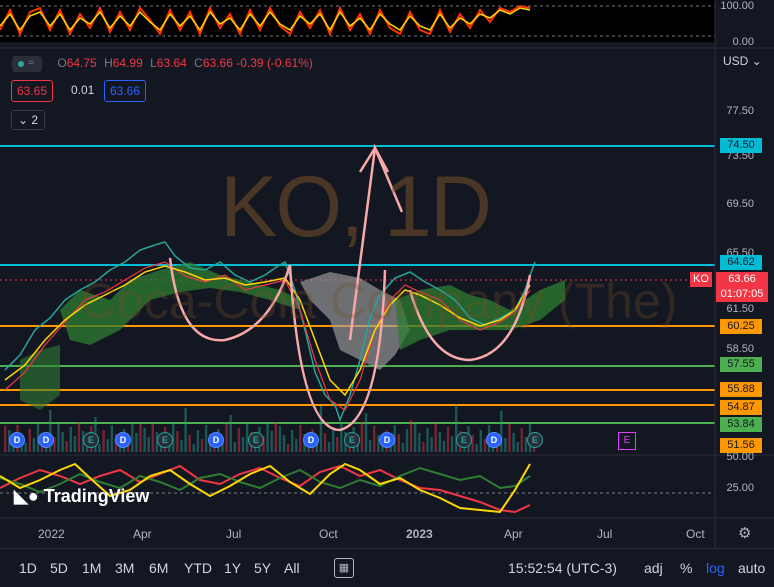 The image size is (774, 587). What do you see at coordinates (198, 568) in the screenshot?
I see `timeframe-ytd: YTD` at bounding box center [198, 568].